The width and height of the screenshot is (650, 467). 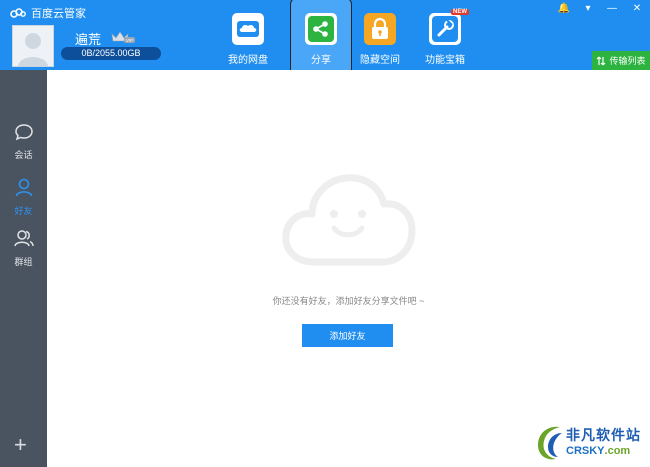 What do you see at coordinates (321, 29) in the screenshot?
I see `share-icon` at bounding box center [321, 29].